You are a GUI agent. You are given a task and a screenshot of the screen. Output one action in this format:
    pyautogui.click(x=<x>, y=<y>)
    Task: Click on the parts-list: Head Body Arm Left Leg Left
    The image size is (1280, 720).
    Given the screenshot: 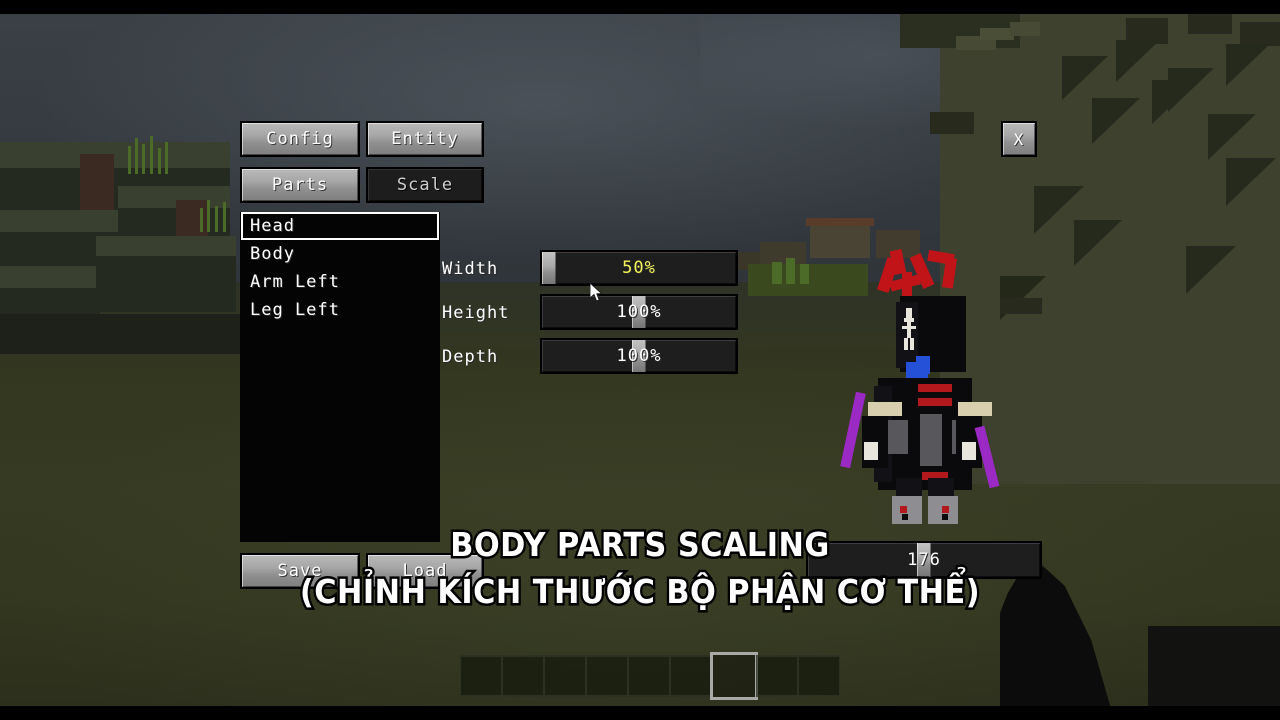 What is the action you would take?
    pyautogui.click(x=340, y=268)
    